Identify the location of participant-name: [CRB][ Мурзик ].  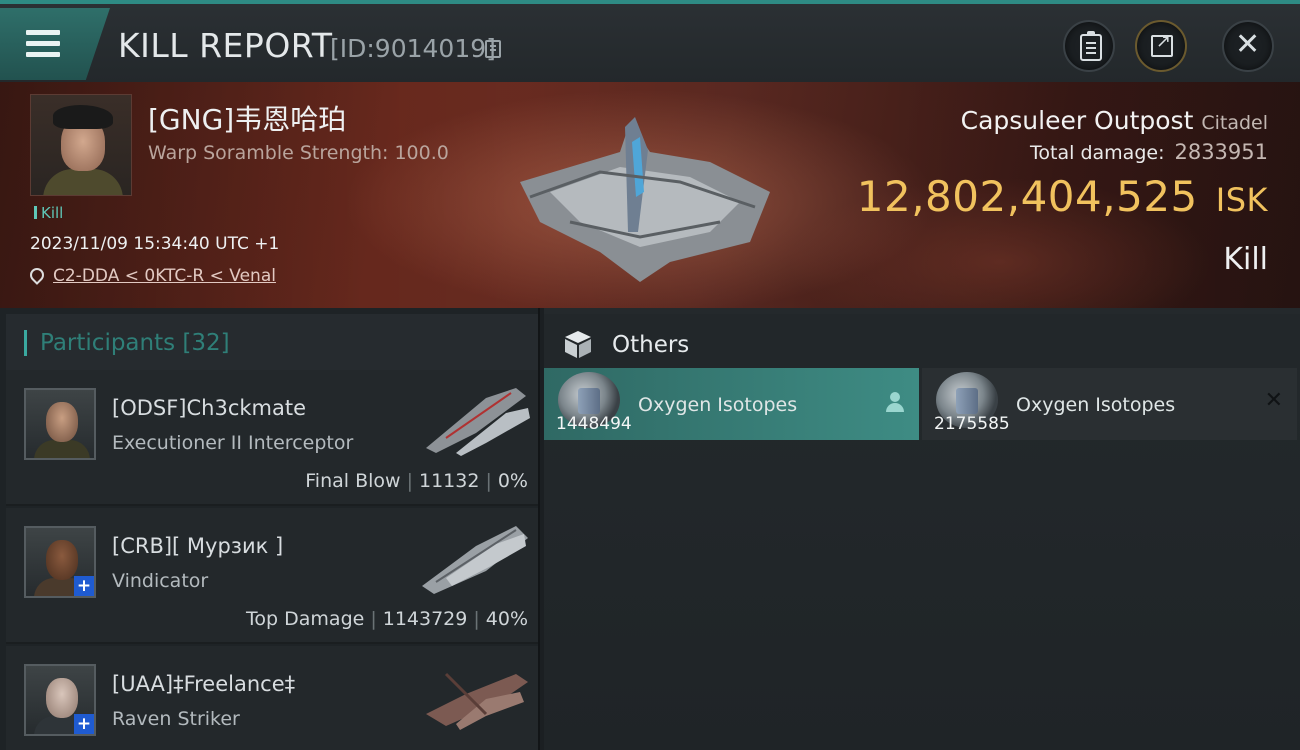
(197, 546).